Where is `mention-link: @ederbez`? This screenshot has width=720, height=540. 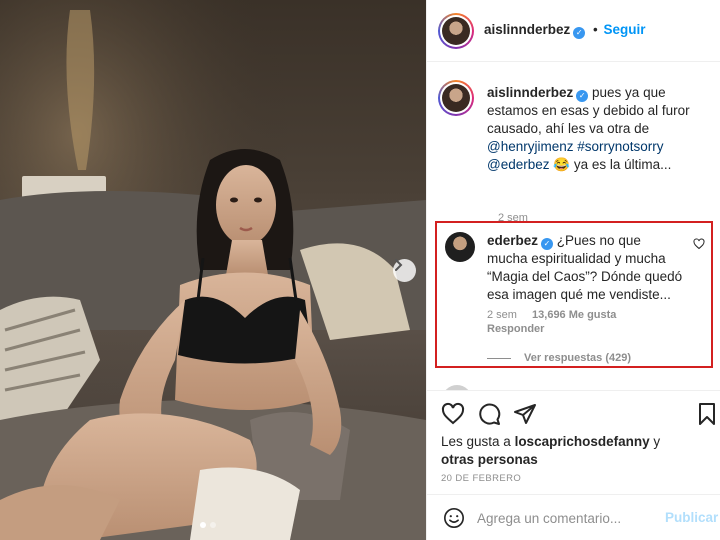
mention-link: @ederbez is located at coordinates (518, 164).